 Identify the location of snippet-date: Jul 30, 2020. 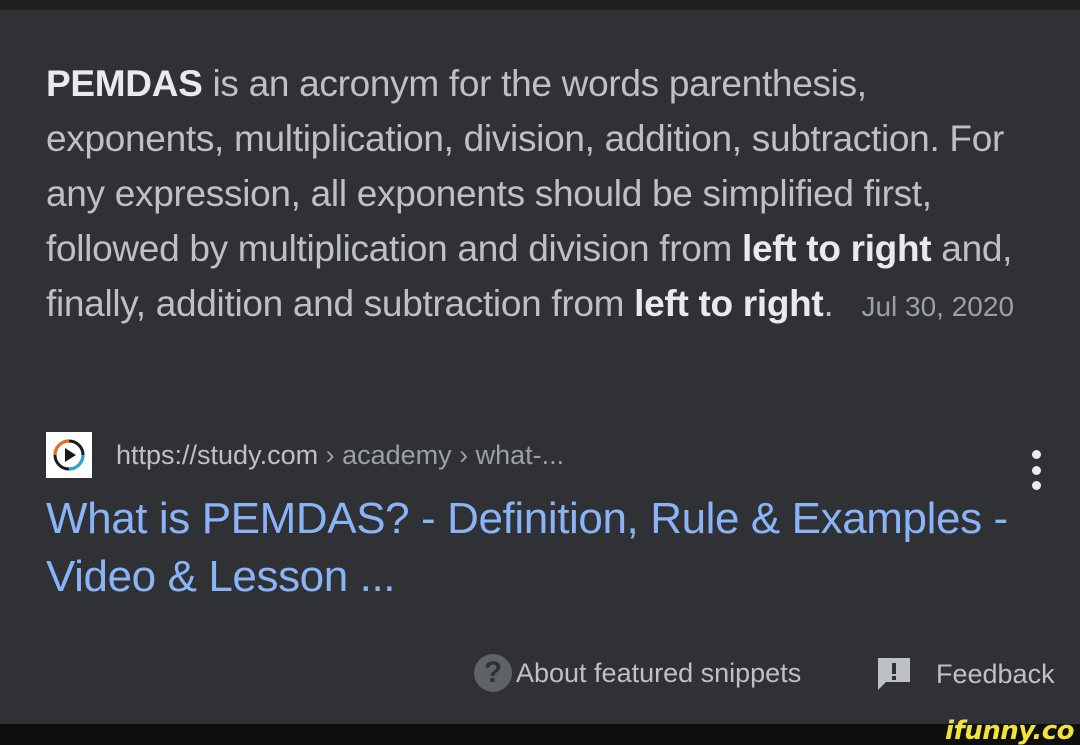
(938, 306).